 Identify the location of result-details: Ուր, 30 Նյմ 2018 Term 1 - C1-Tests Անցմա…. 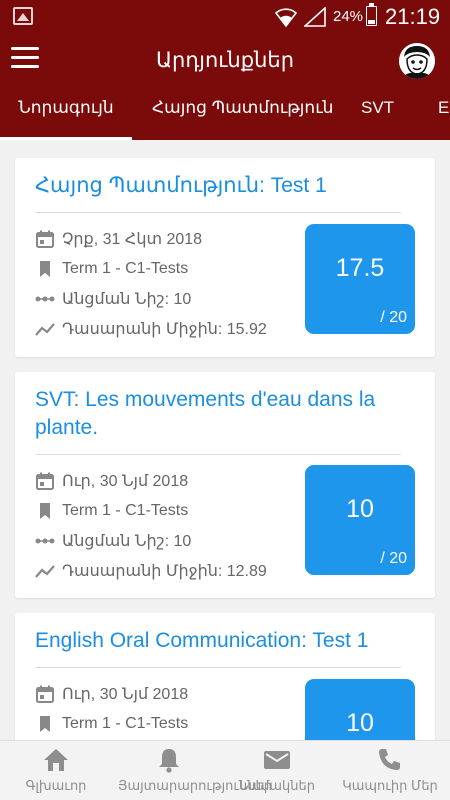
(170, 526).